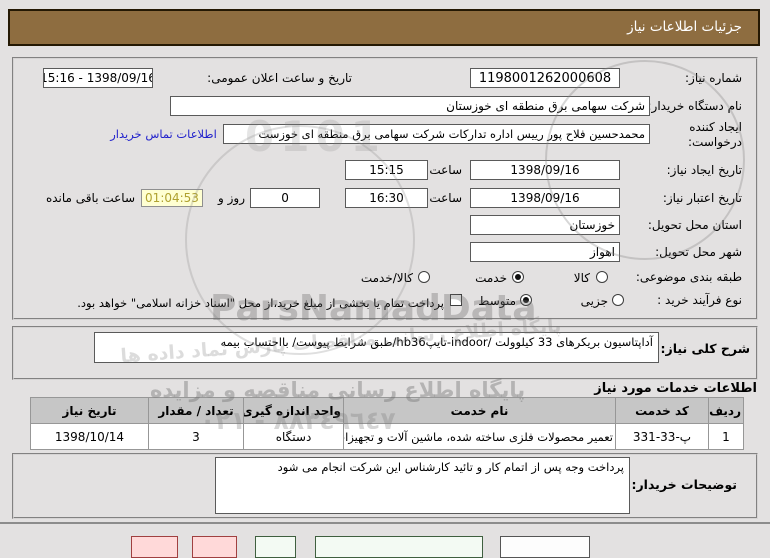  I want to click on footer-divider, so click(385, 523).